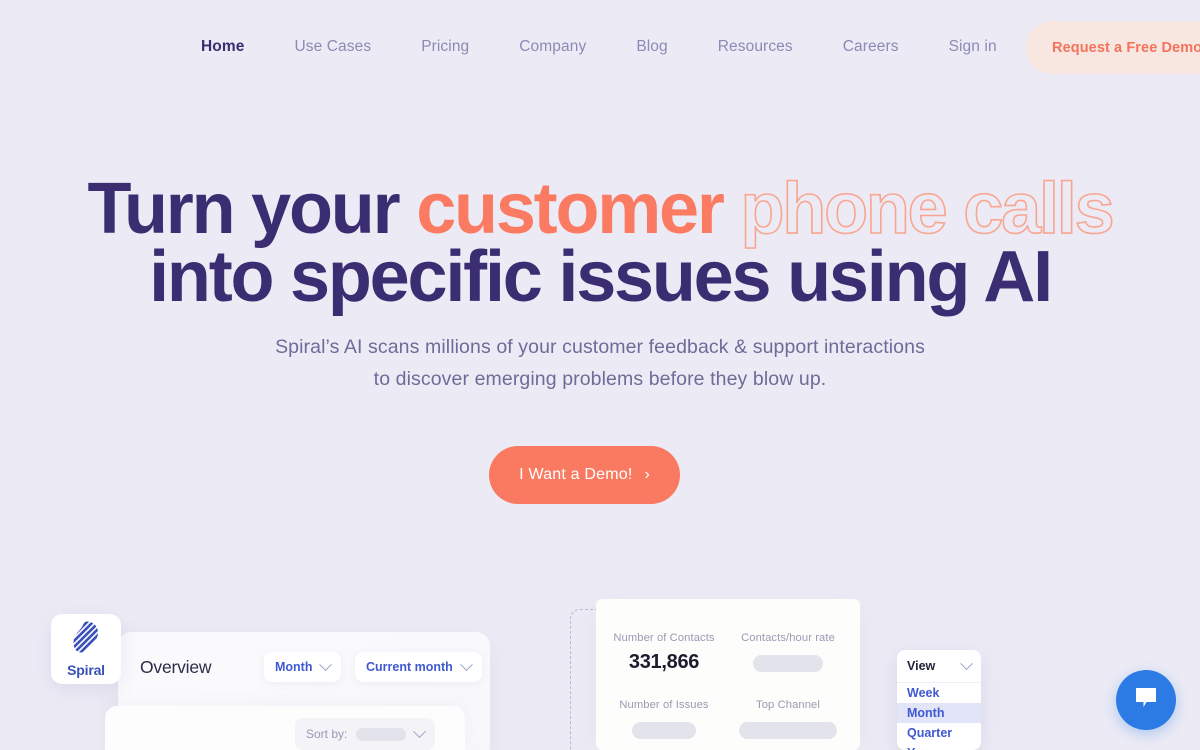  I want to click on nav-item-resources: Resources, so click(755, 47).